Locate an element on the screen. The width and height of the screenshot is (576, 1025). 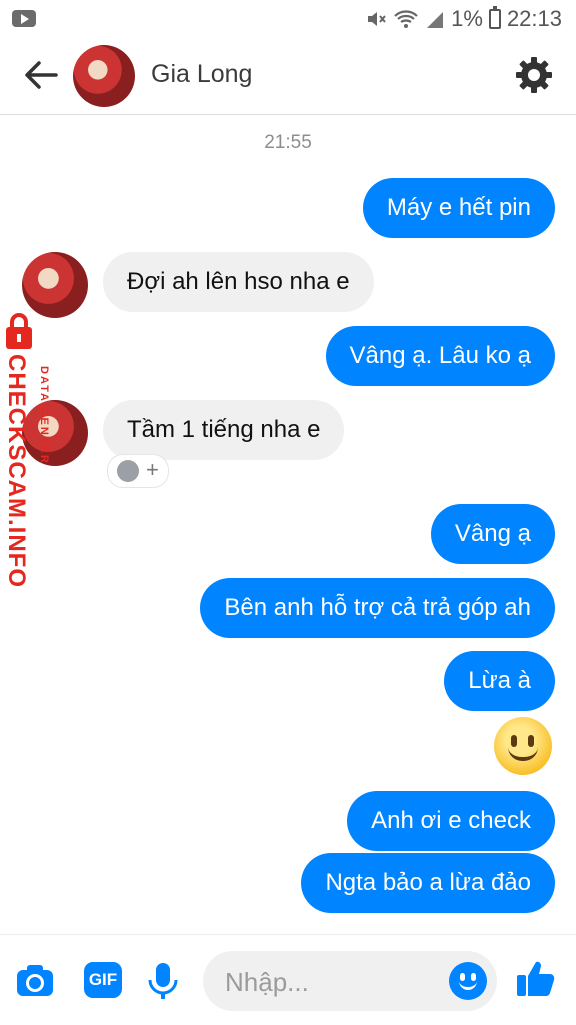
contact-name: Gia Long is located at coordinates (201, 74).